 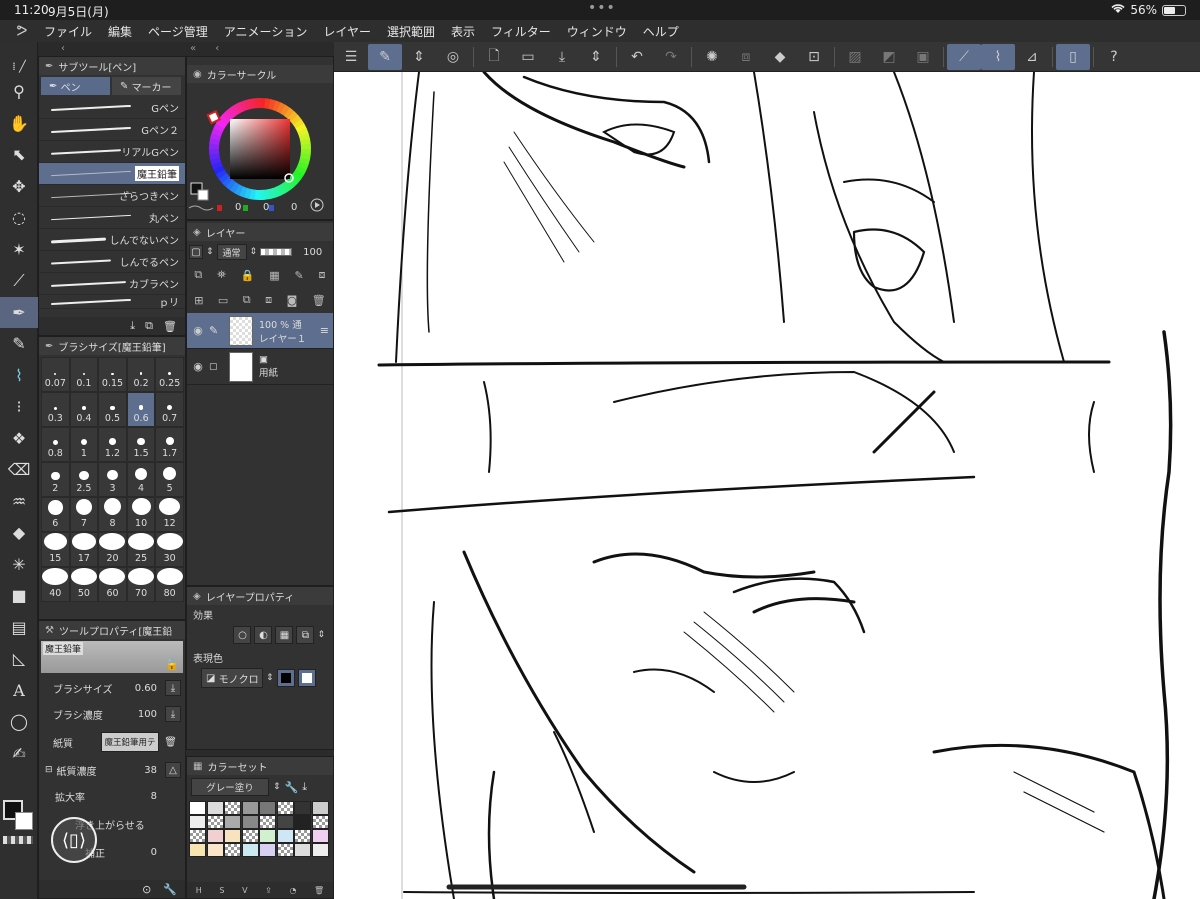 I want to click on layer-mask-icon: ▢, so click(x=196, y=252).